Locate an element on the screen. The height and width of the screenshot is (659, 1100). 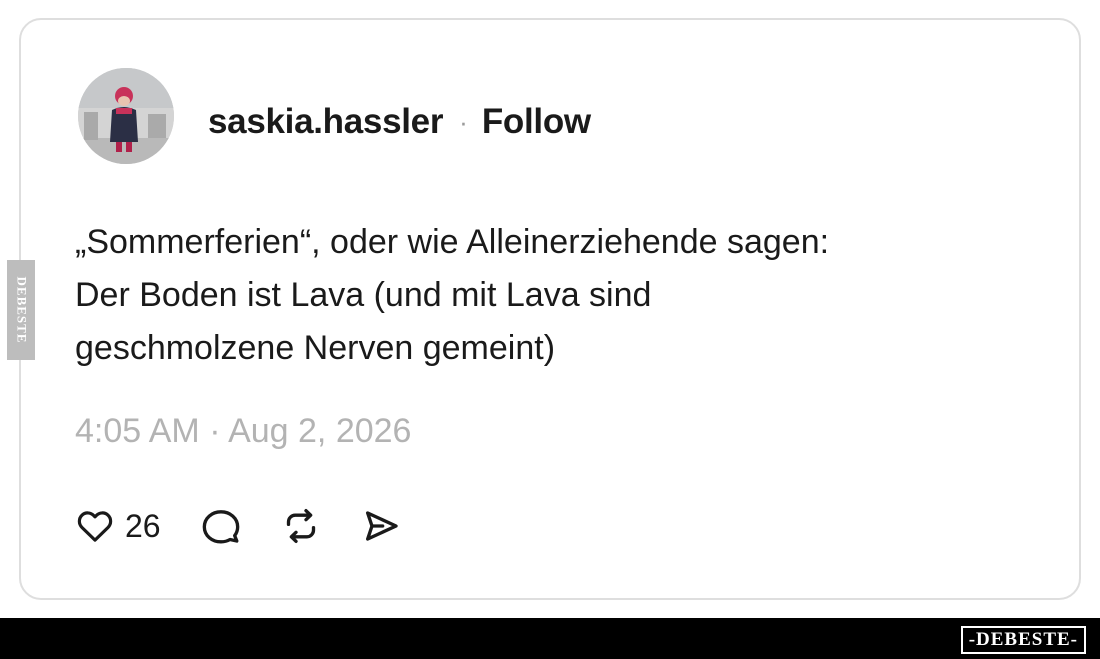
repost-button is located at coordinates (301, 526).